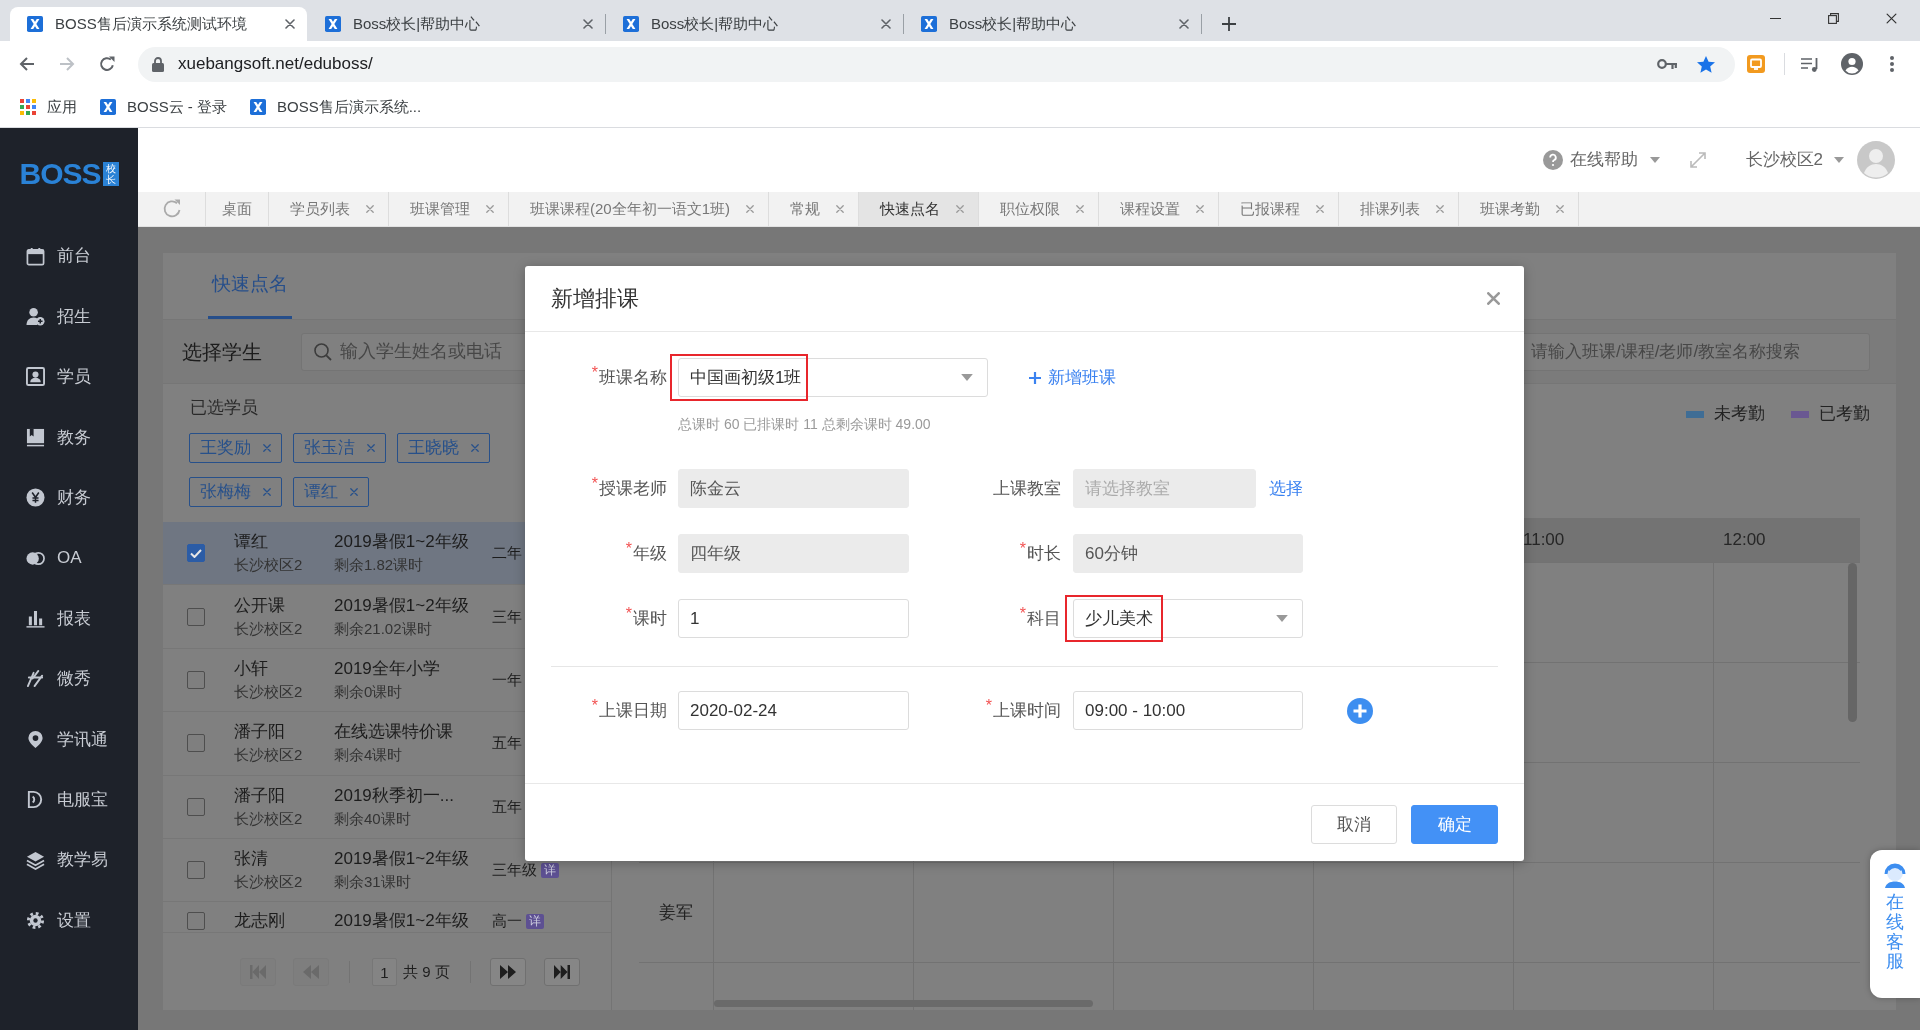 The image size is (1920, 1030). I want to click on add-circle-icon, so click(1360, 710).